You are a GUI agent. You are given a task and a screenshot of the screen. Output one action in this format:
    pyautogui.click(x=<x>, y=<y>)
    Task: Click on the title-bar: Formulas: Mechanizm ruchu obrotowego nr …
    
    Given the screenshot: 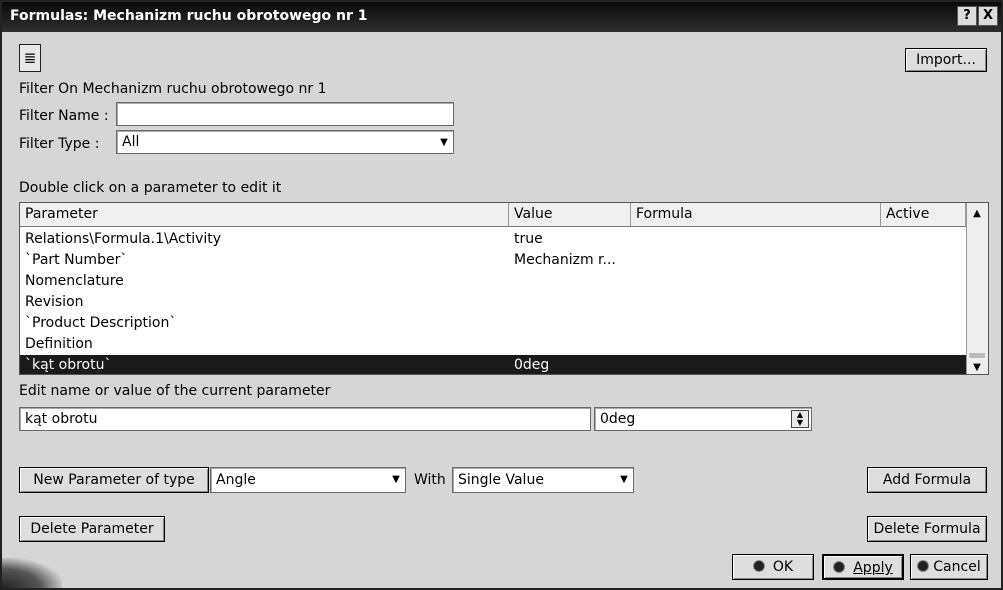 What is the action you would take?
    pyautogui.click(x=501, y=17)
    